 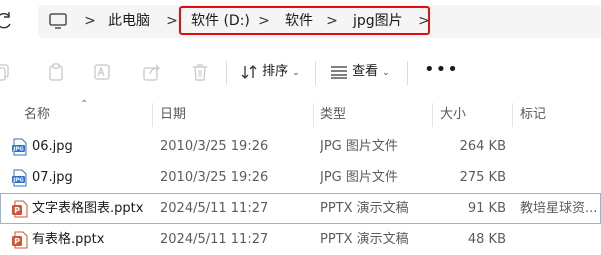 I want to click on this-pc-icon, so click(x=58, y=21).